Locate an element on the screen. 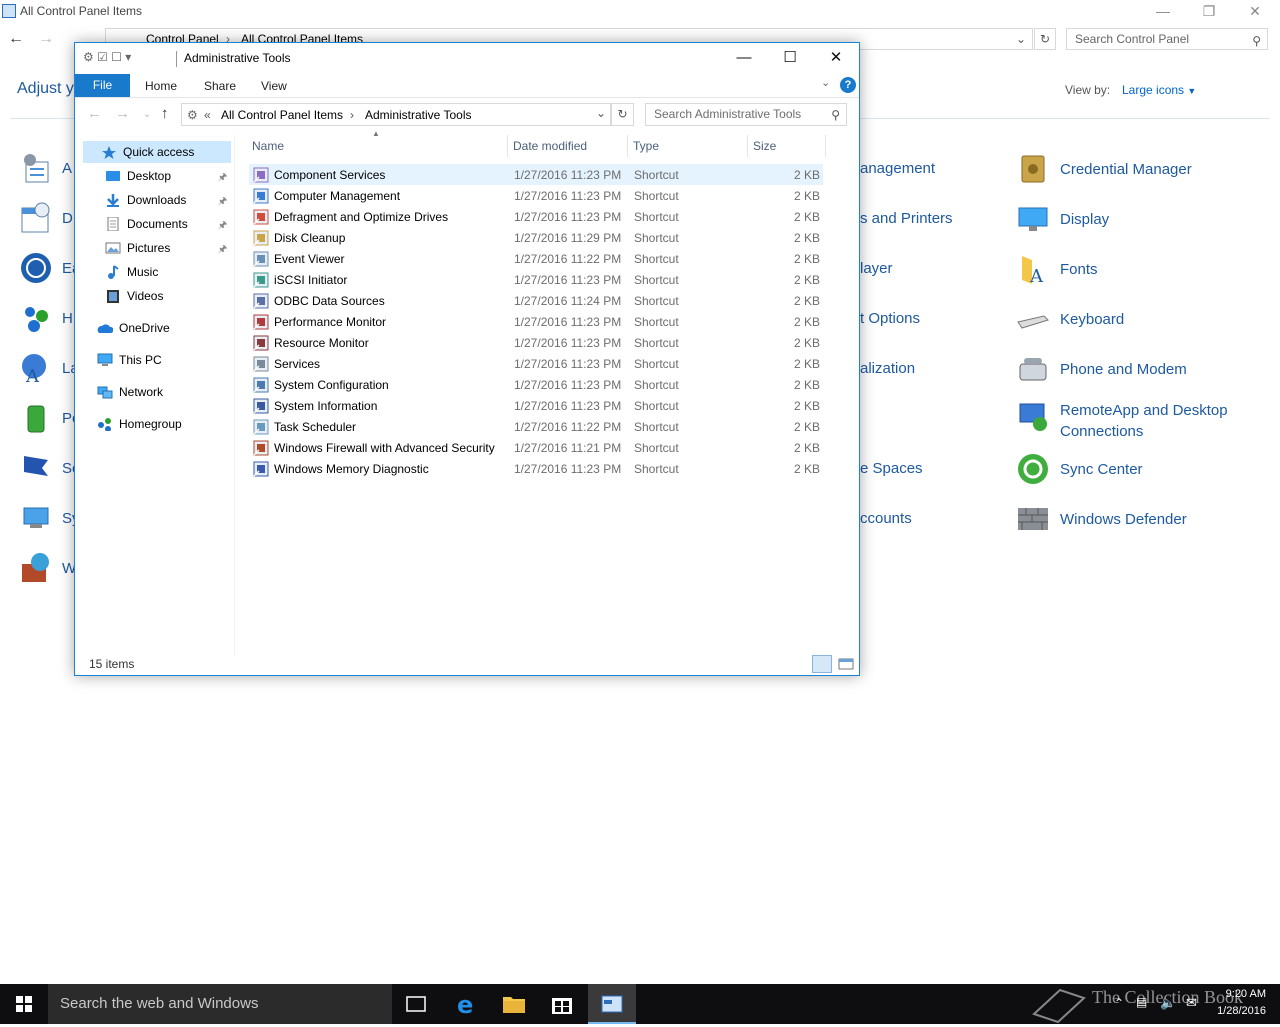 The width and height of the screenshot is (1280, 1027). power-options-icon is located at coordinates (36, 418).